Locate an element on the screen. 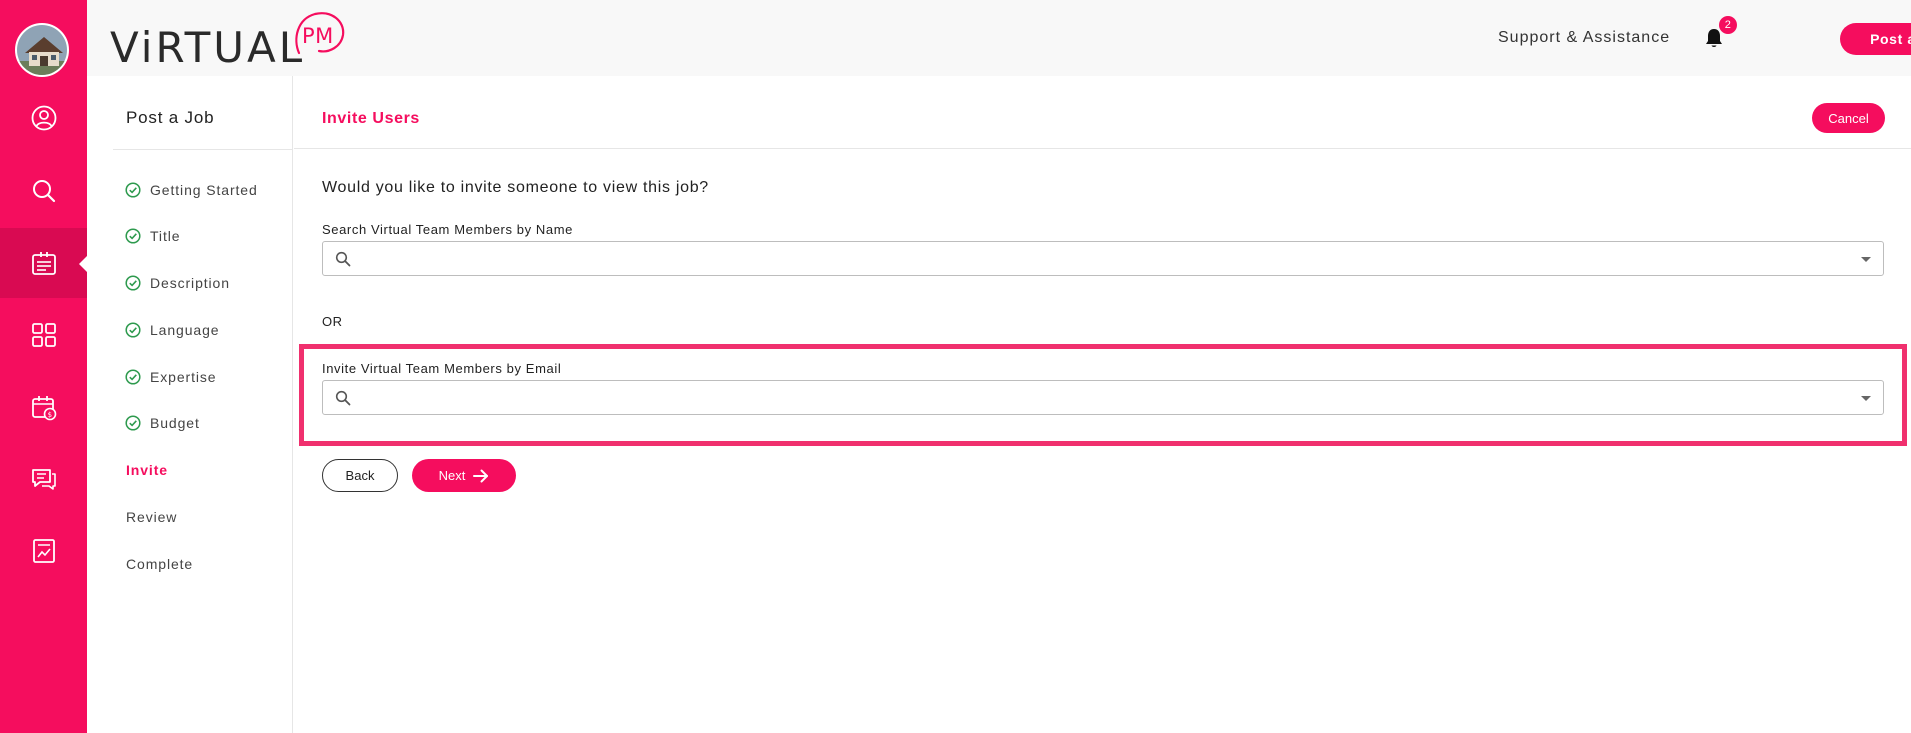 The height and width of the screenshot is (733, 1911). panel-divider is located at coordinates (1102, 148).